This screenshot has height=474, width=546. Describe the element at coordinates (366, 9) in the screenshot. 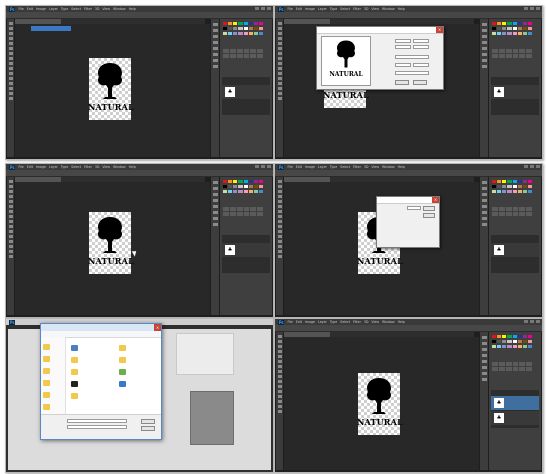

I see `menu-3d: 3D` at that location.